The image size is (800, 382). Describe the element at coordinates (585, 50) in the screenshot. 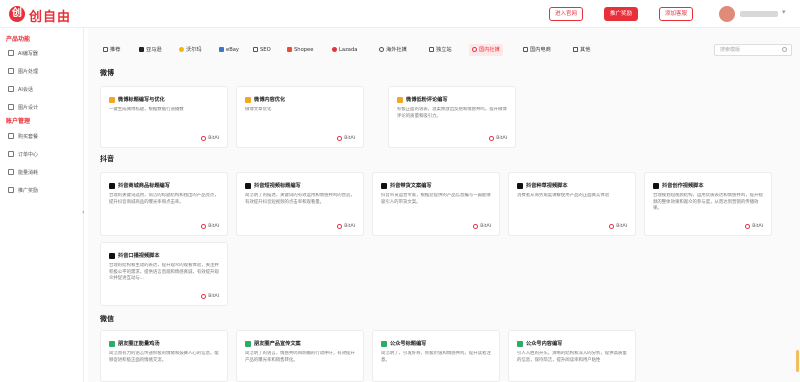

I see `tab-label: 其他` at that location.